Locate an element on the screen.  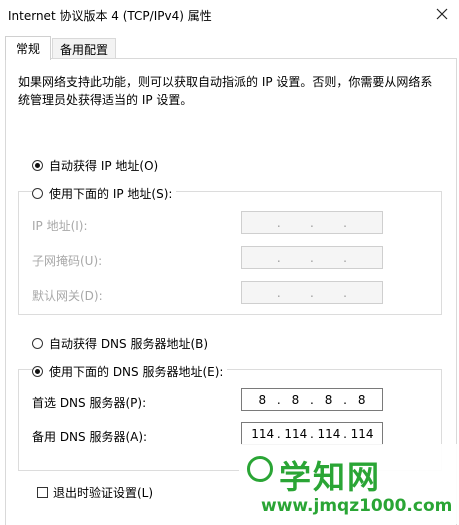
radio-manual-ip-indicator is located at coordinates (37, 193).